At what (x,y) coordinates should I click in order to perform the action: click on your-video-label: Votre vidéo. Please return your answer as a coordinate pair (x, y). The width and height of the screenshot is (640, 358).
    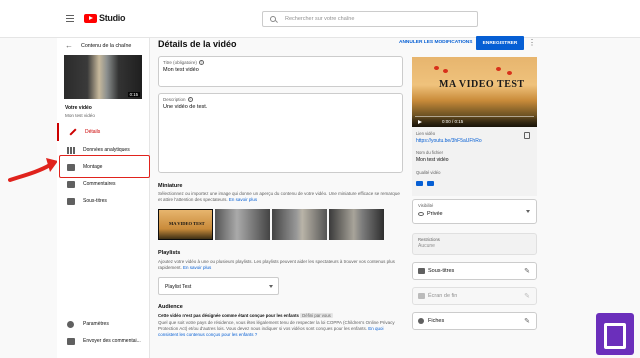
    Looking at the image, I should click on (78, 108).